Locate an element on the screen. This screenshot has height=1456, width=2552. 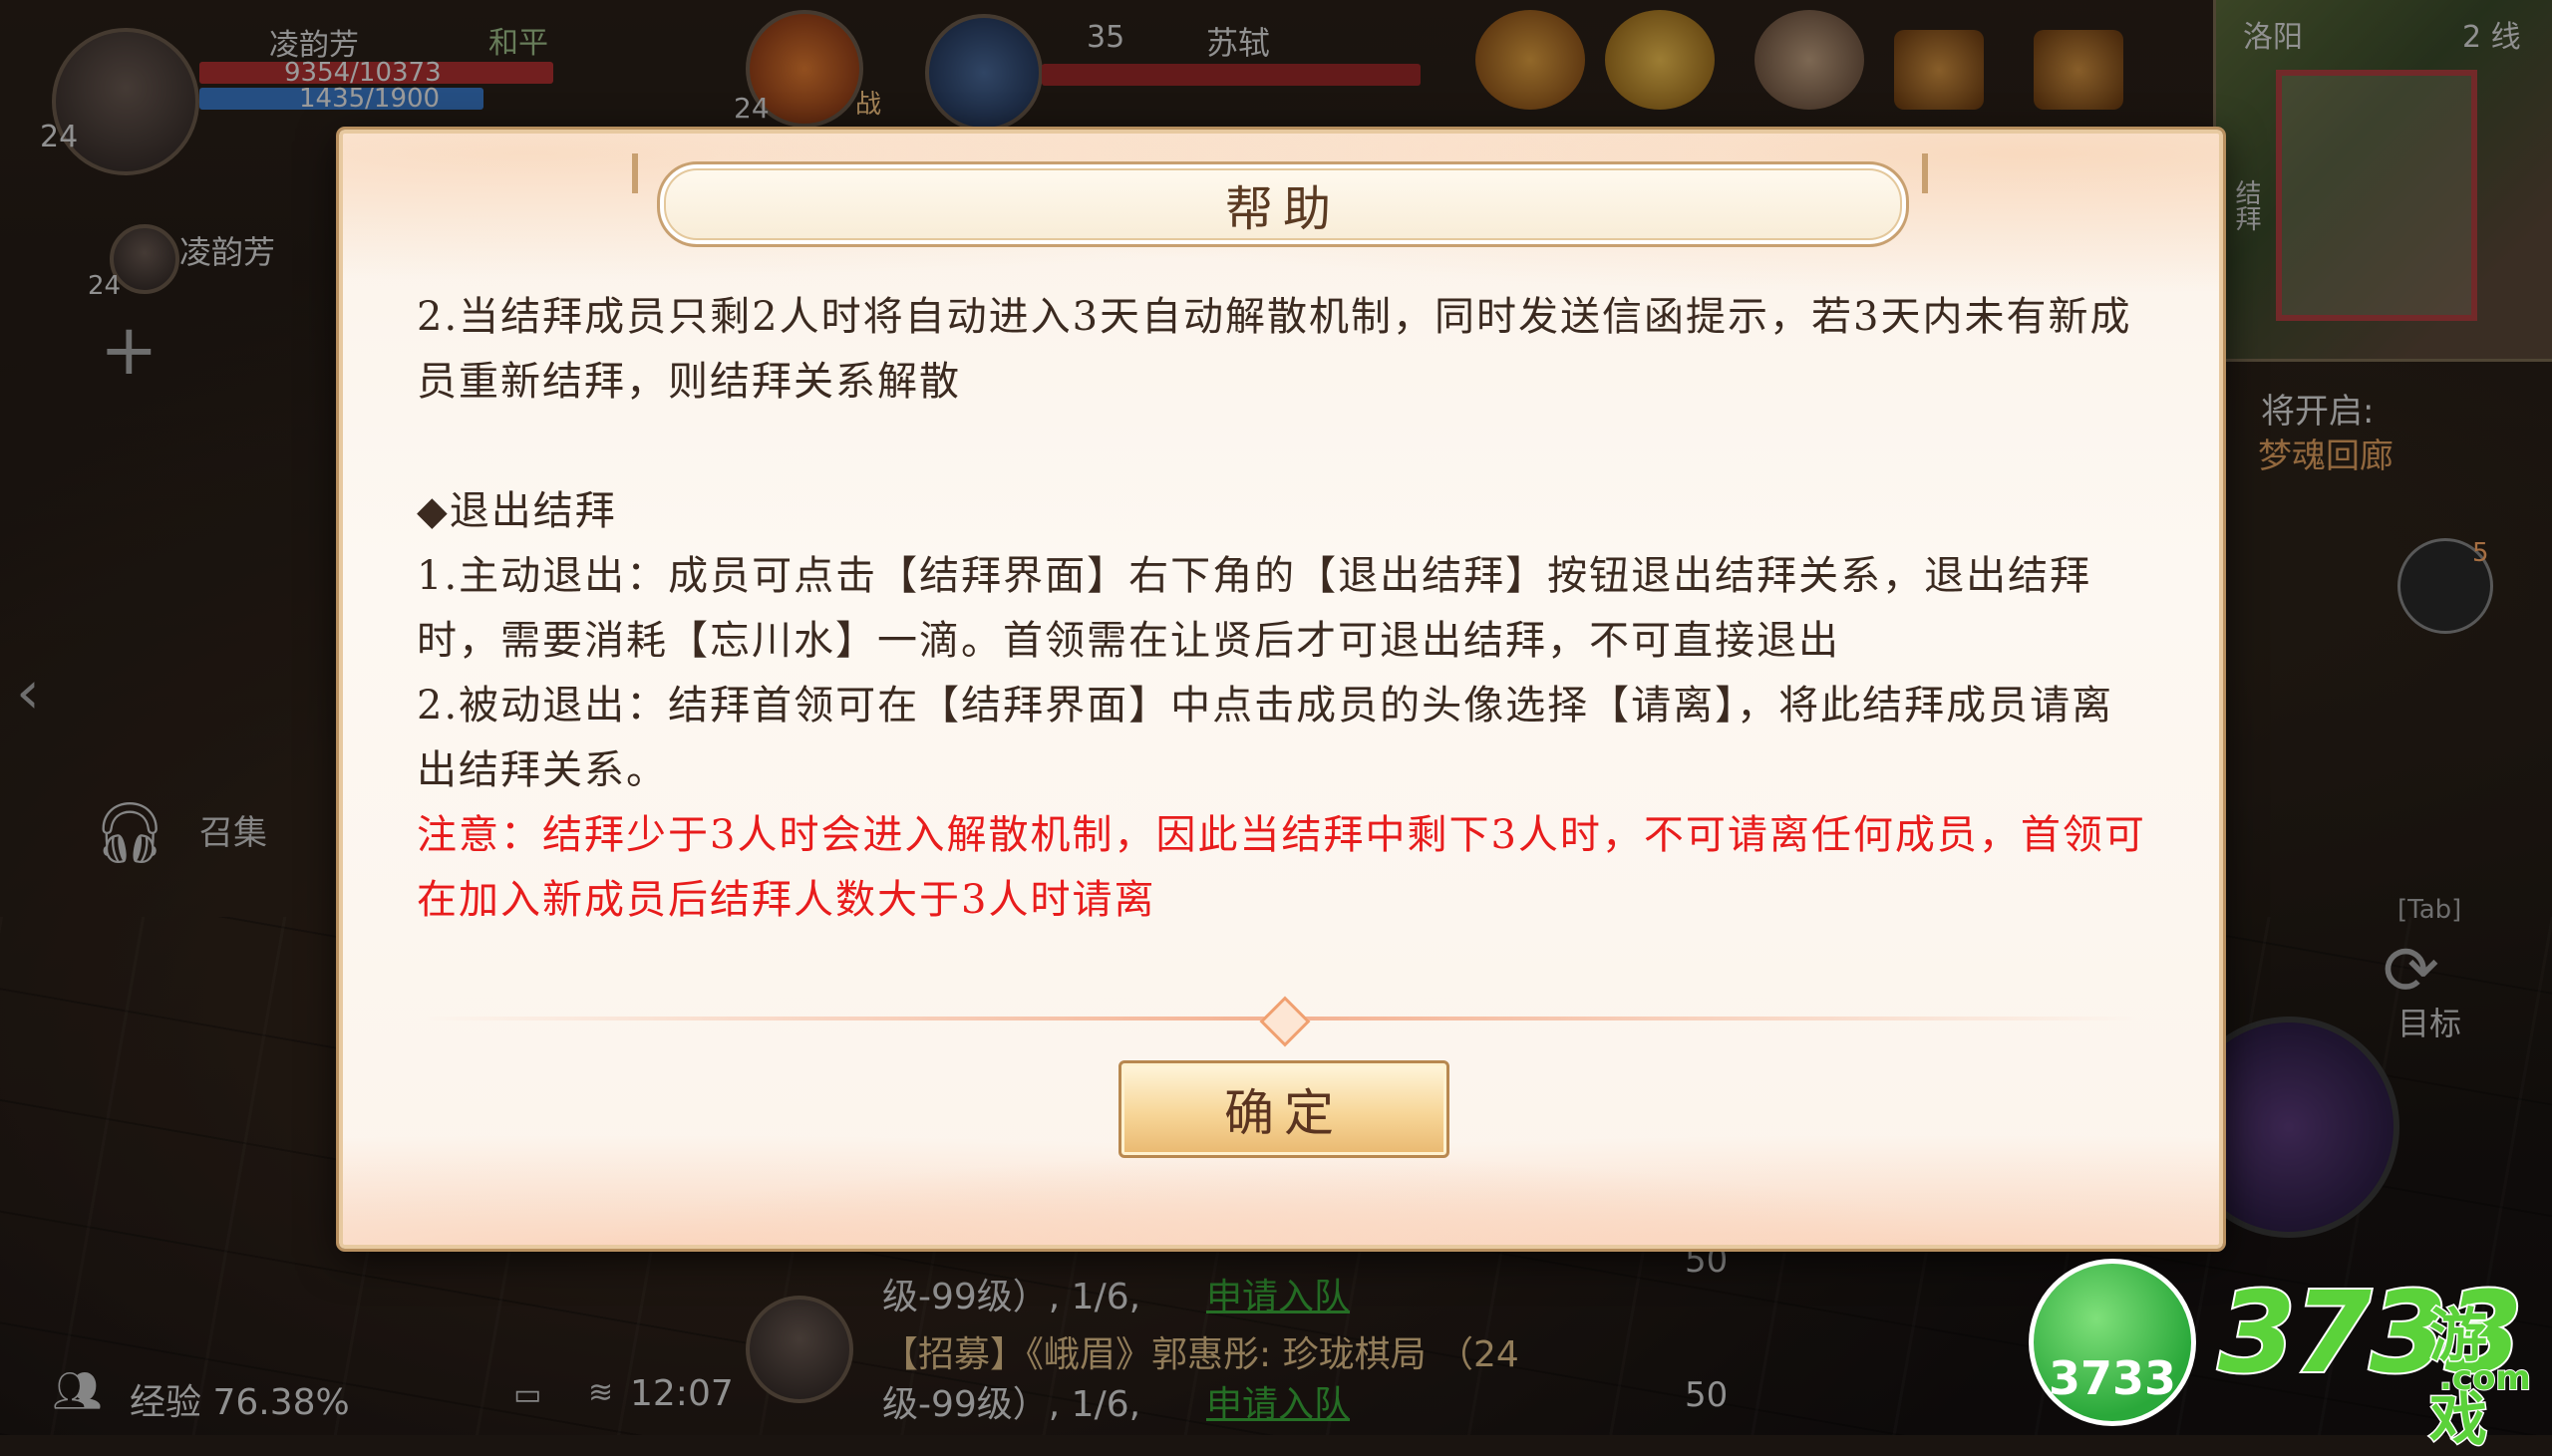
site-watermark: 3733 3733 游戏 .com is located at coordinates (2283, 1353).